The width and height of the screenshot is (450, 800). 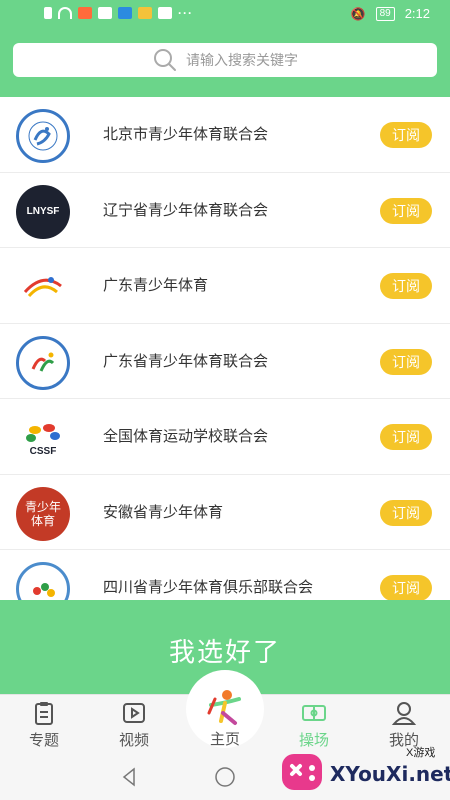 I want to click on search-placeholder: 请输入搜索关键字, so click(x=242, y=60).